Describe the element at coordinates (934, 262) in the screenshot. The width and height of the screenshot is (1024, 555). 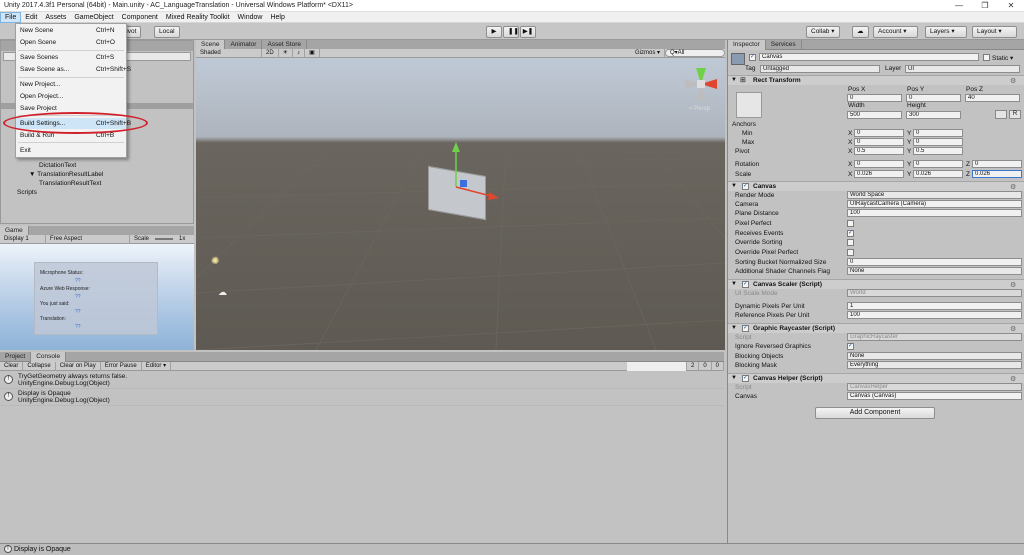
I see `sorting-bucket-field: 0` at that location.